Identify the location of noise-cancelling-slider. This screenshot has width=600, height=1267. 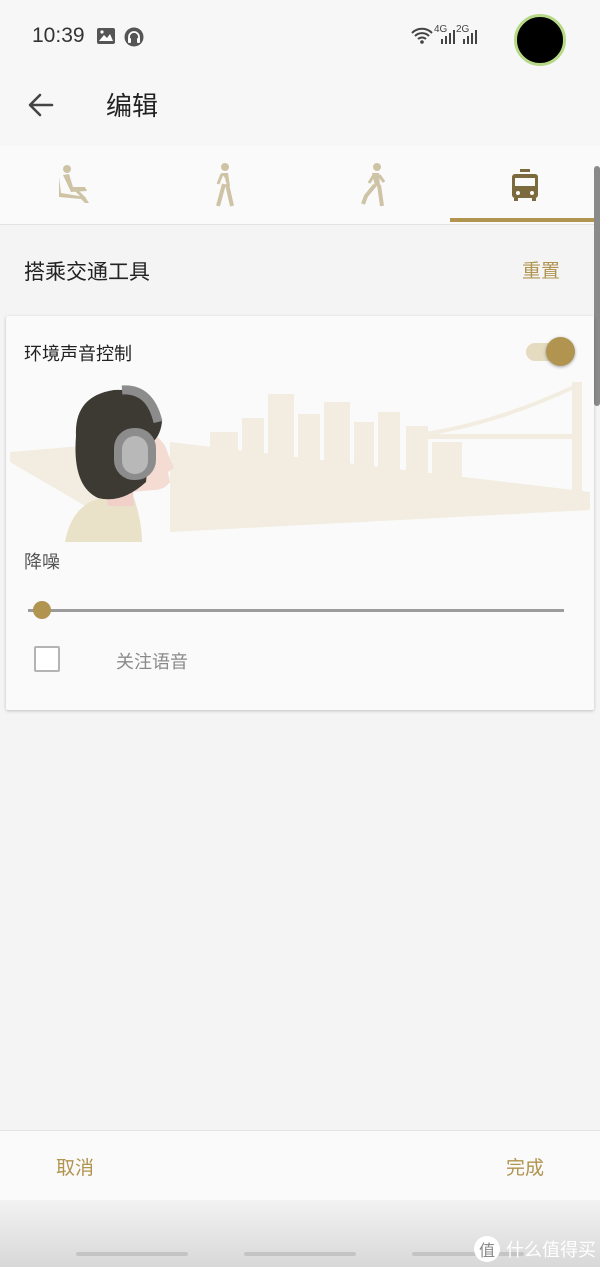
(297, 610).